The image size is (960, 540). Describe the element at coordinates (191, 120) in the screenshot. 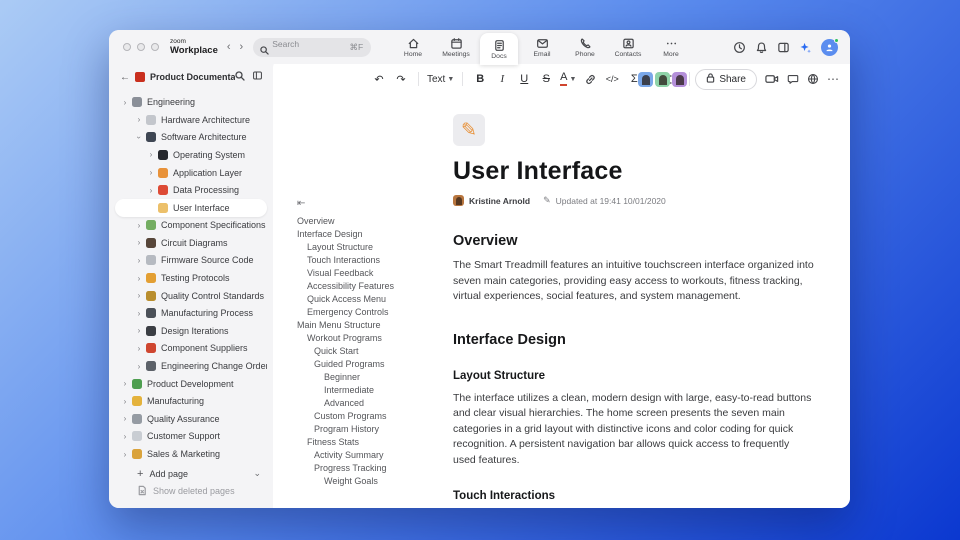

I see `sidebar-item-hardware-architecture: › Hardware Architecture` at that location.